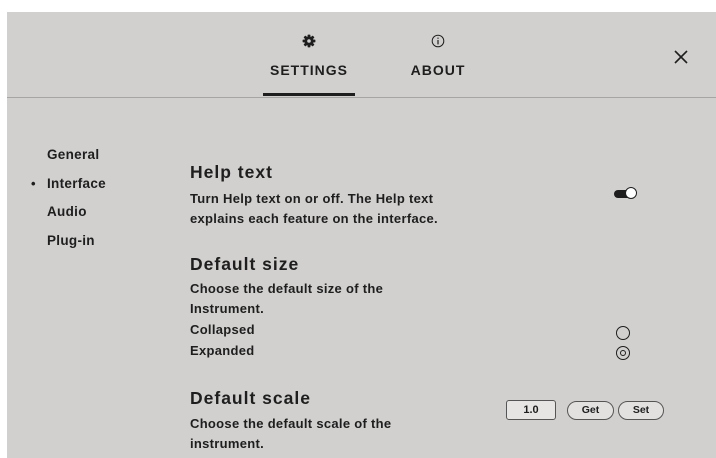 This screenshot has width=716, height=458. What do you see at coordinates (76, 183) in the screenshot?
I see `sidebar-item-label: Interface` at bounding box center [76, 183].